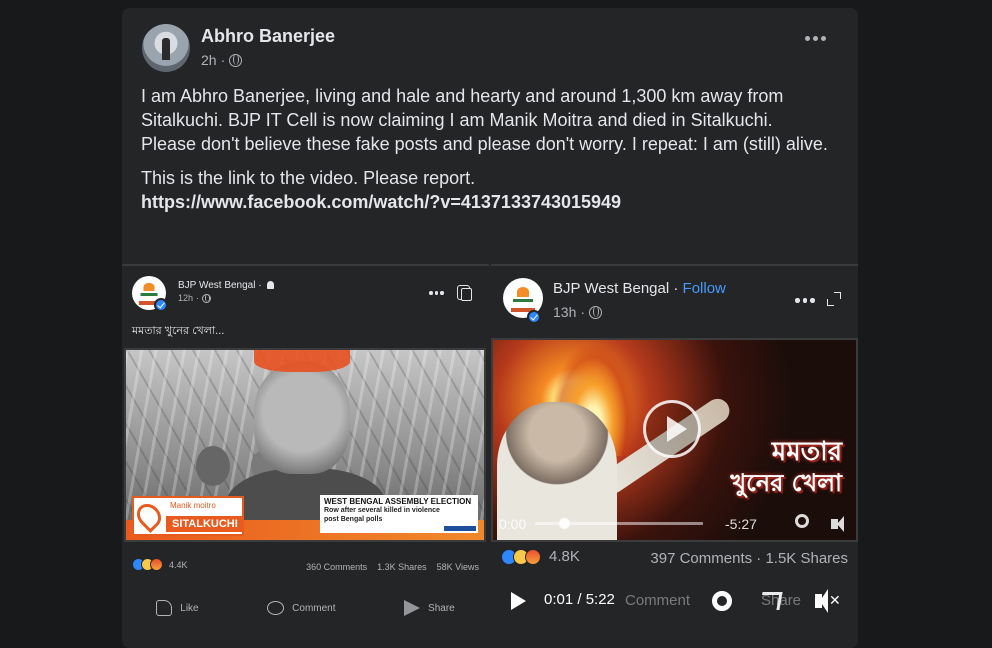  Describe the element at coordinates (337, 567) in the screenshot. I see `comment-count: 360 Comments` at that location.